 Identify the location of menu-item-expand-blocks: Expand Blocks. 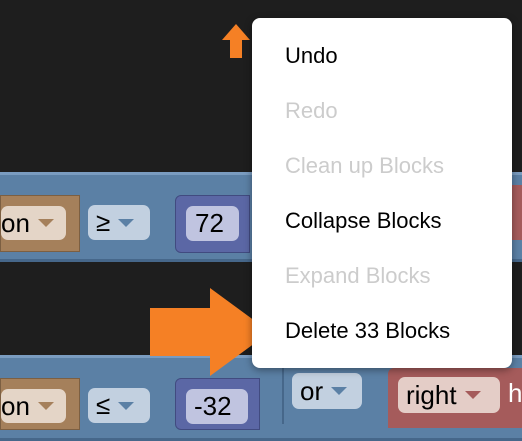
(358, 276).